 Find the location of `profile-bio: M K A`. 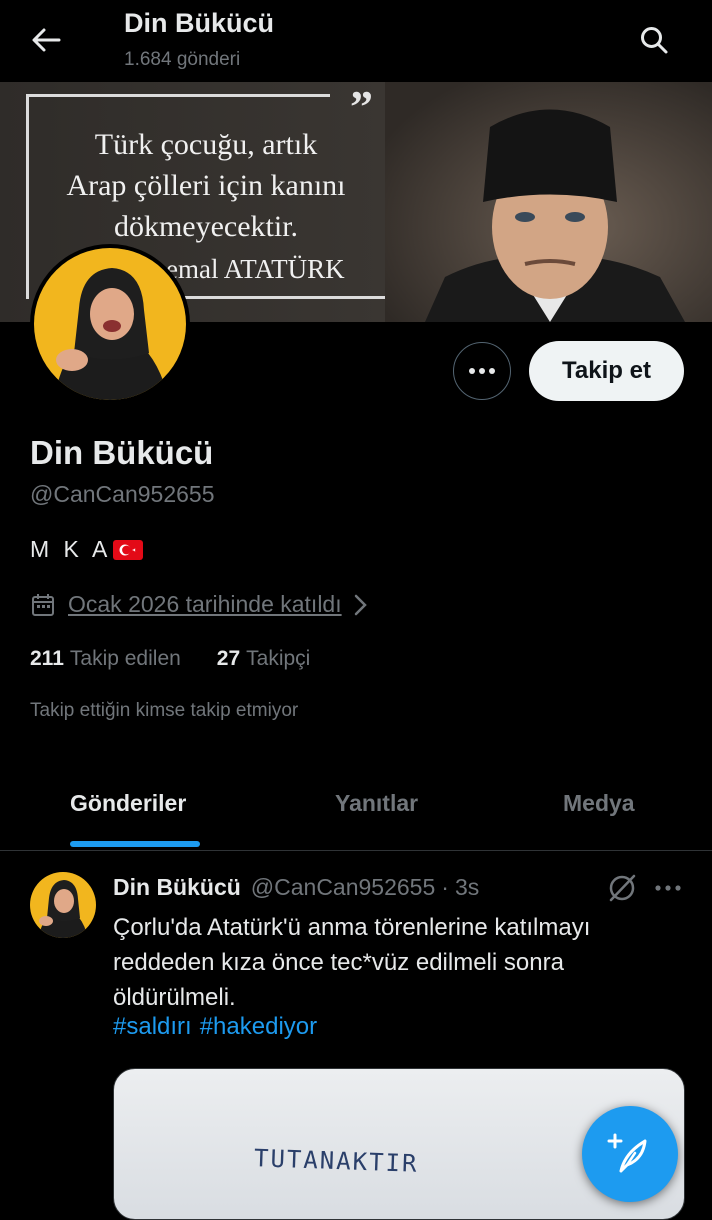

profile-bio: M K A is located at coordinates (87, 549).